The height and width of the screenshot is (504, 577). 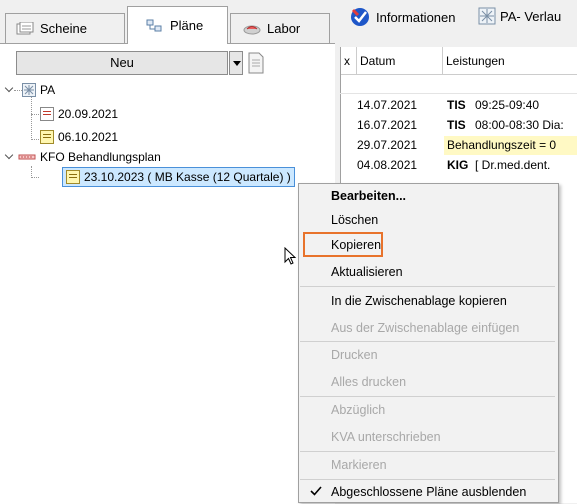 What do you see at coordinates (510, 61) in the screenshot?
I see `column-header-leistungen: Leistungen` at bounding box center [510, 61].